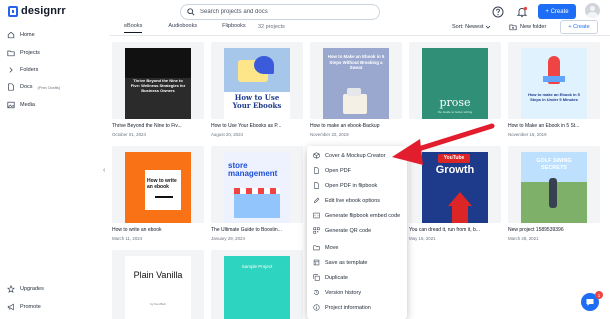  Describe the element at coordinates (533, 27) in the screenshot. I see `new-folder-label: New folder` at that location.